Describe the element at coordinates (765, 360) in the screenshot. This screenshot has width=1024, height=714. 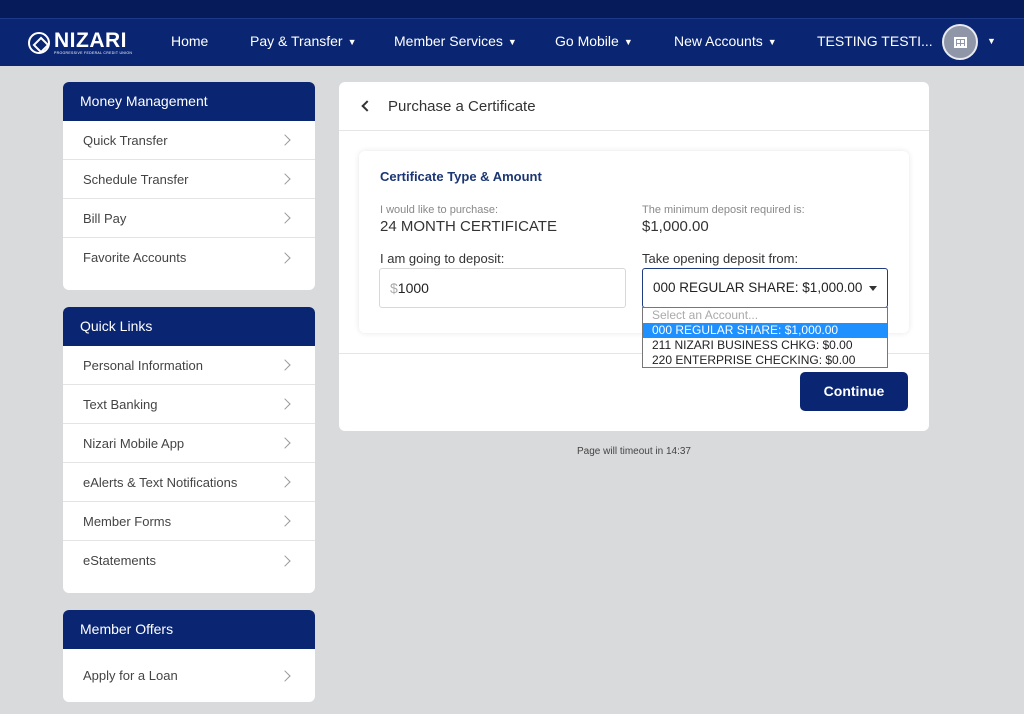
I see `dropdown-option-enterprise-checking: 220 ENTERPRISE CHECKING: $0.00` at that location.